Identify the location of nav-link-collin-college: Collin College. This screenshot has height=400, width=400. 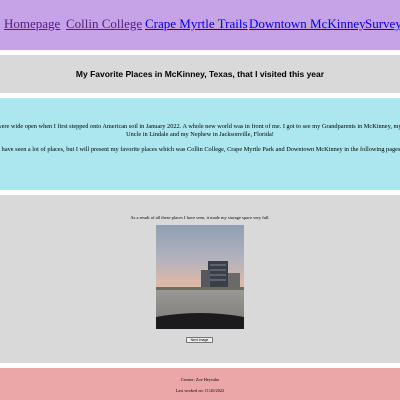
(104, 24).